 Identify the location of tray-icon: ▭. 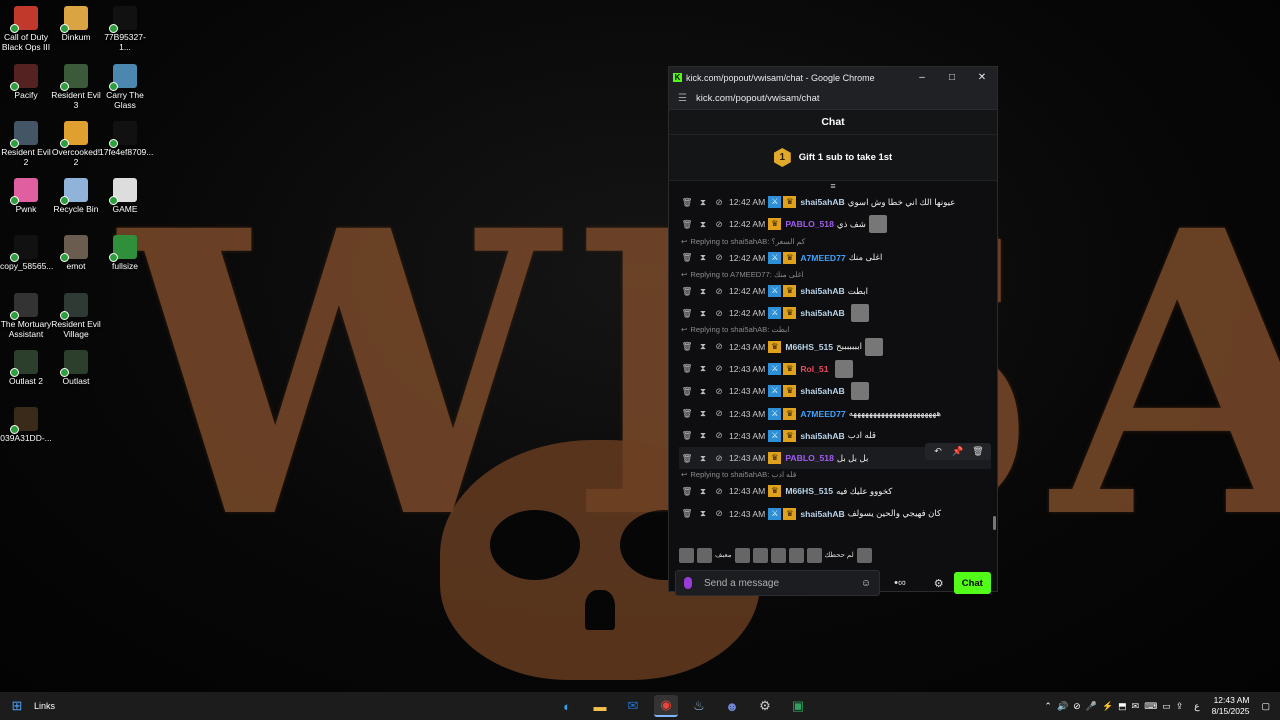
(1166, 706).